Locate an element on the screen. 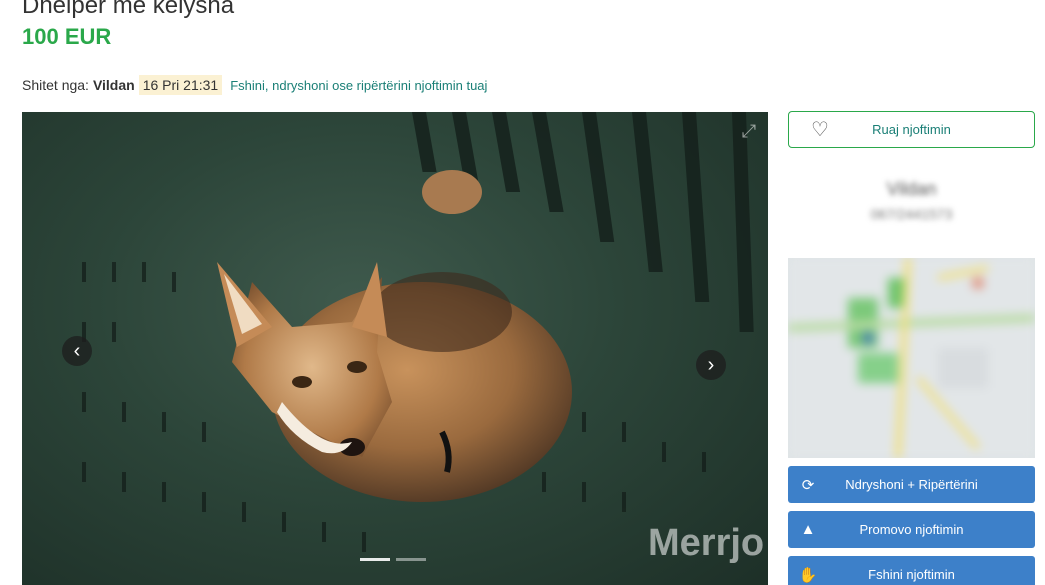  edit-renew-label: Ndryshoni + Ripërtërini is located at coordinates (911, 484).